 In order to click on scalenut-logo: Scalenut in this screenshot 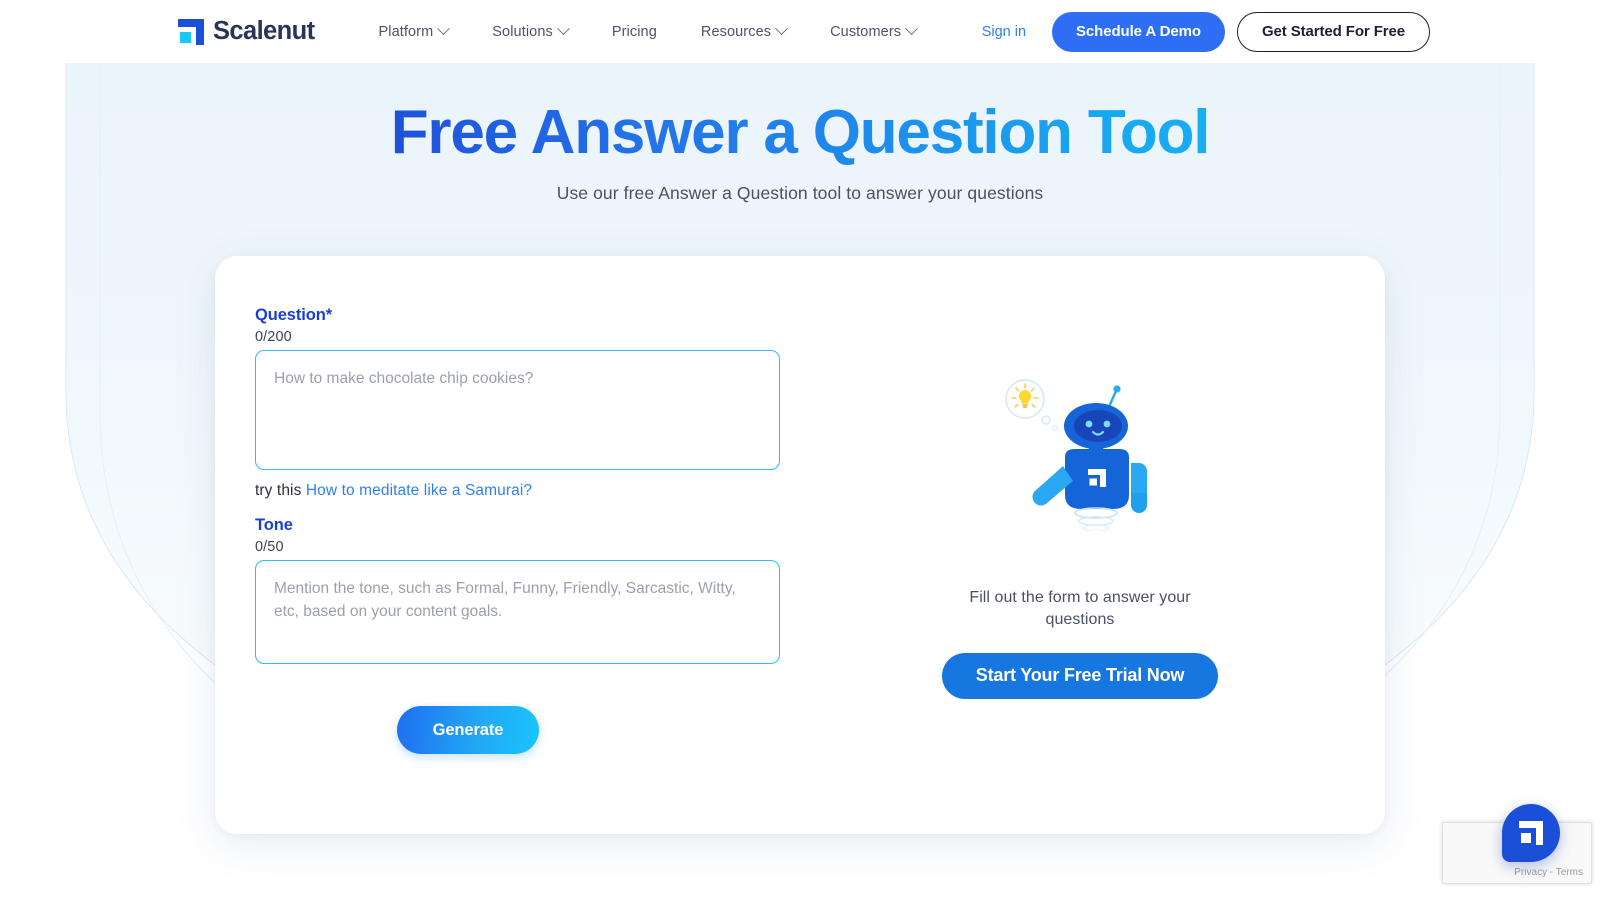, I will do `click(246, 30)`.